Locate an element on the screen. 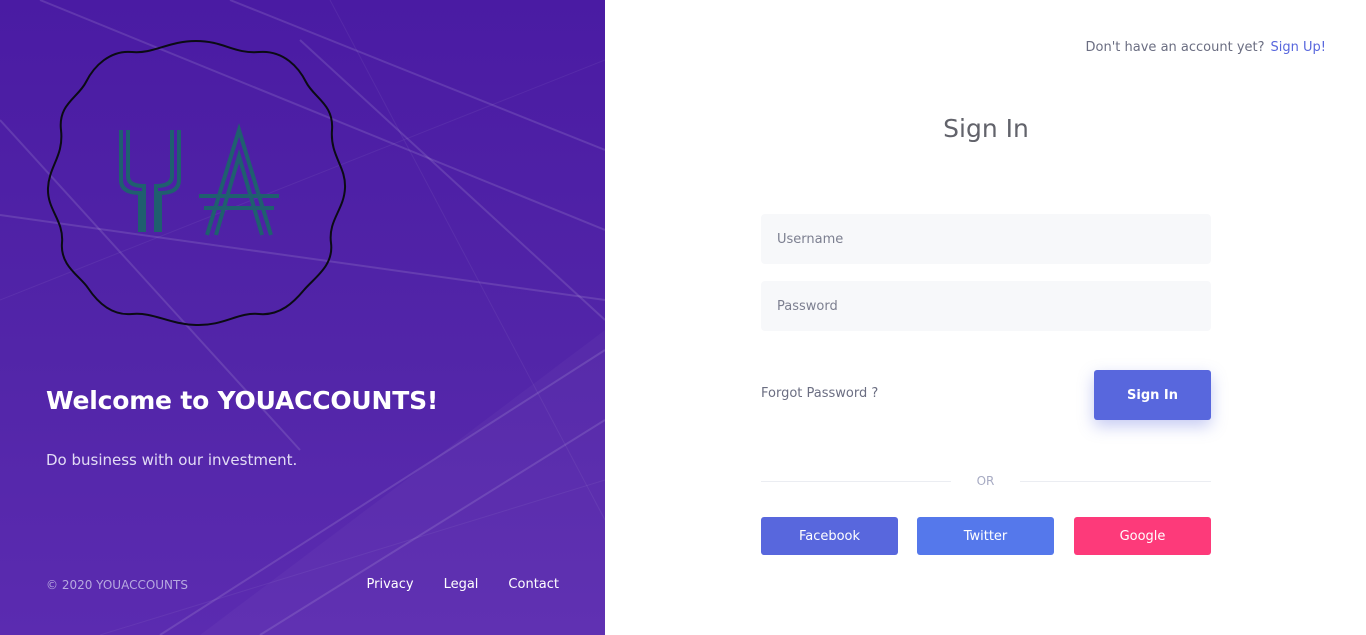 This screenshot has width=1366, height=635. tagline: Do business with our investment. is located at coordinates (172, 460).